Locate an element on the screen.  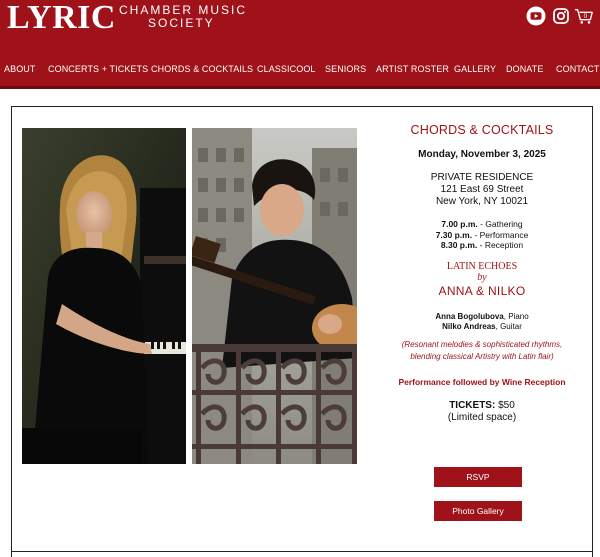
performer-name: Nilko Andreas is located at coordinates (469, 326).